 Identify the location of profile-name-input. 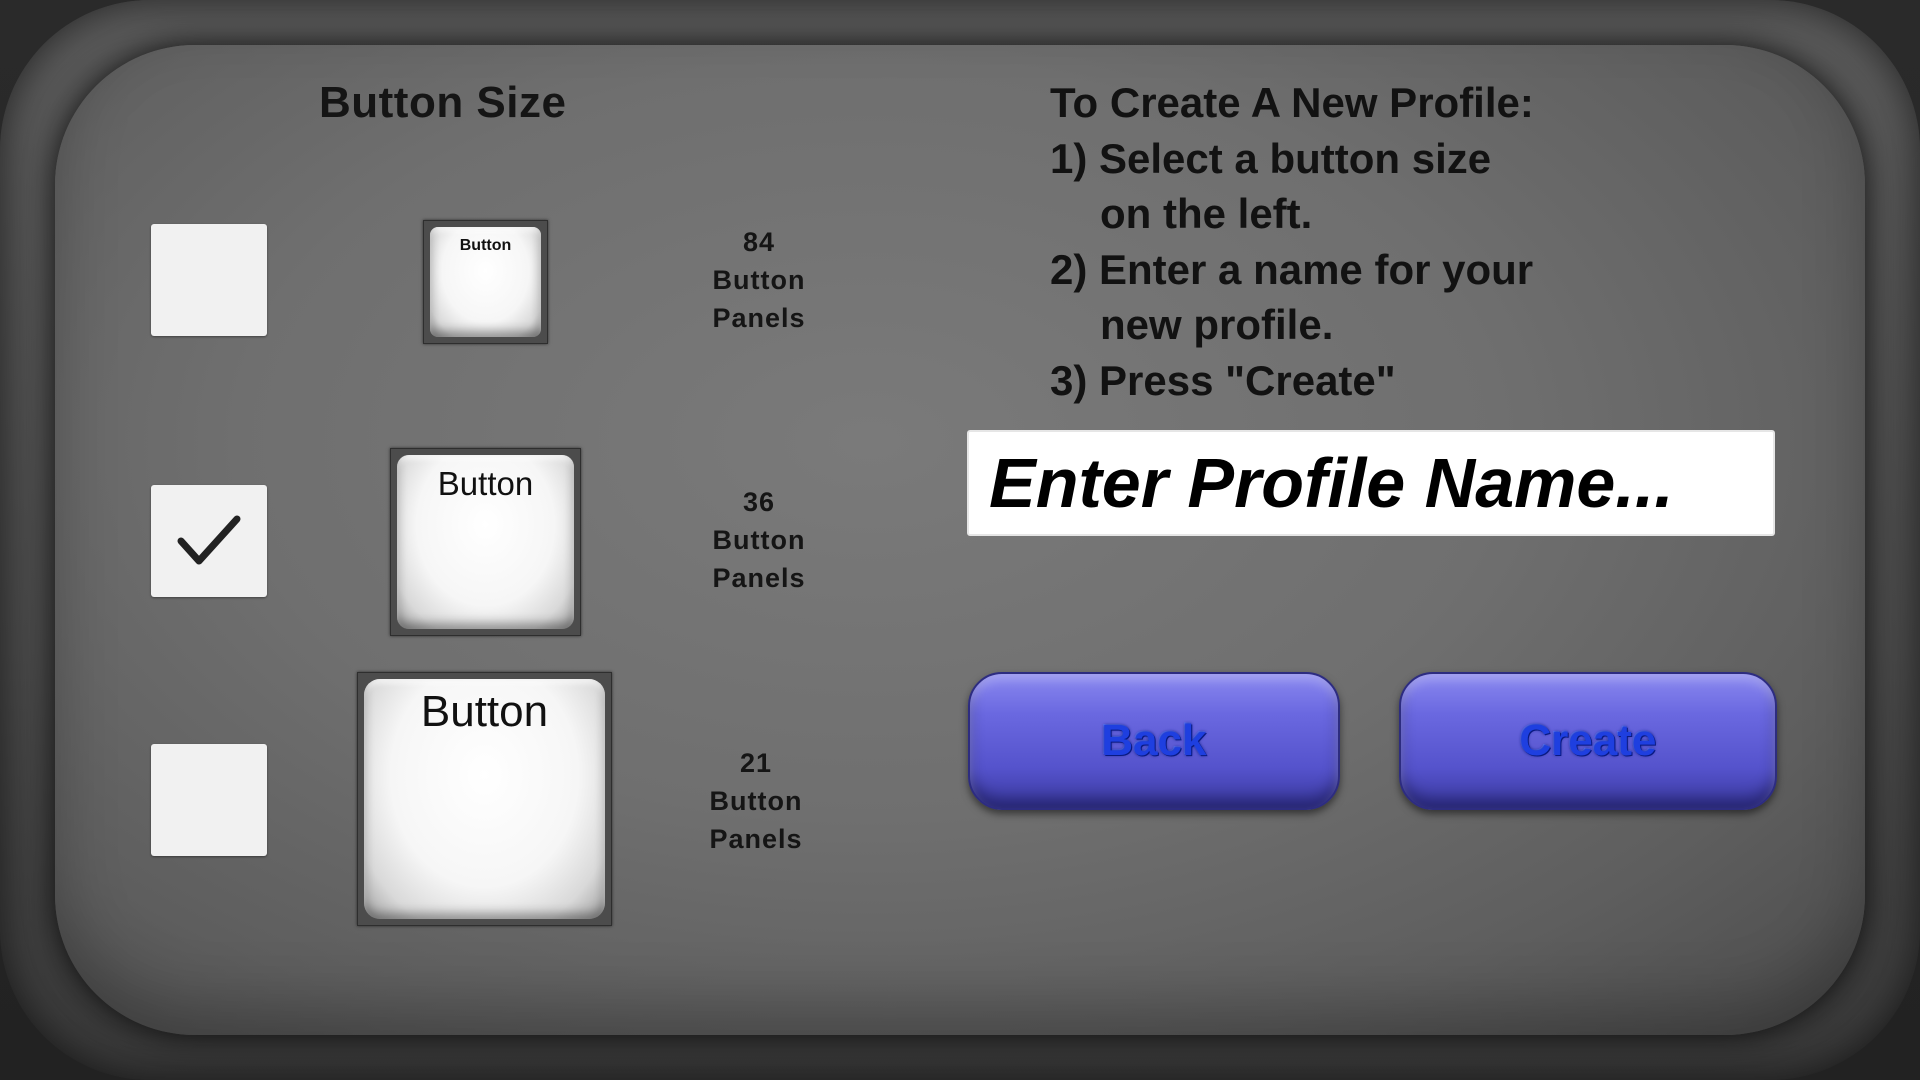
(1371, 483).